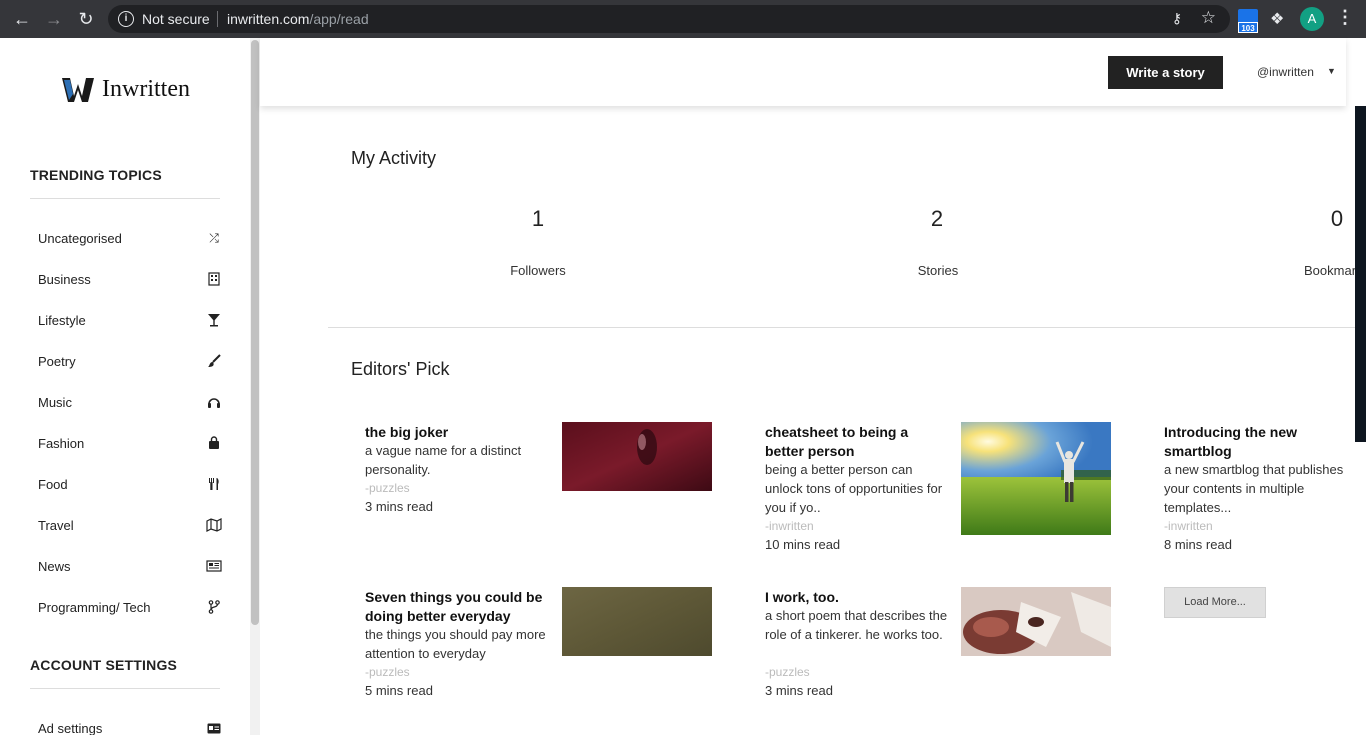 The image size is (1366, 735). What do you see at coordinates (1345, 17) in the screenshot?
I see `more-menu-icon: ⋮` at bounding box center [1345, 17].